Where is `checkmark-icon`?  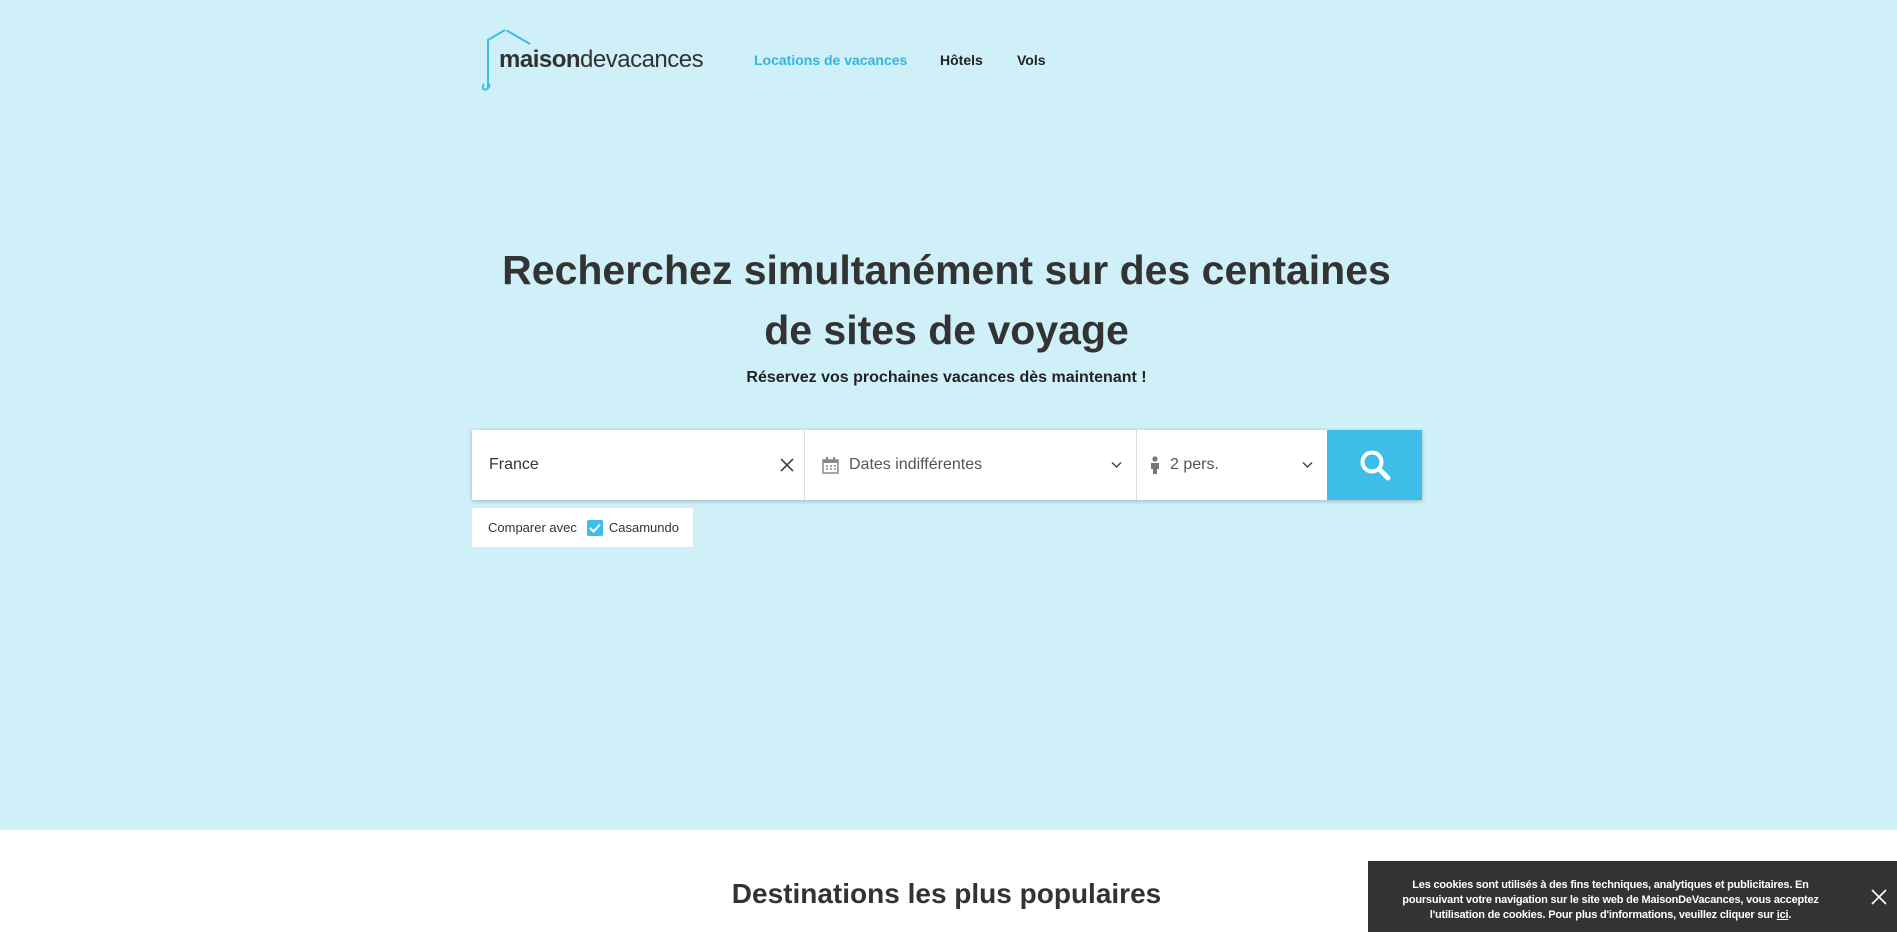 checkmark-icon is located at coordinates (595, 528).